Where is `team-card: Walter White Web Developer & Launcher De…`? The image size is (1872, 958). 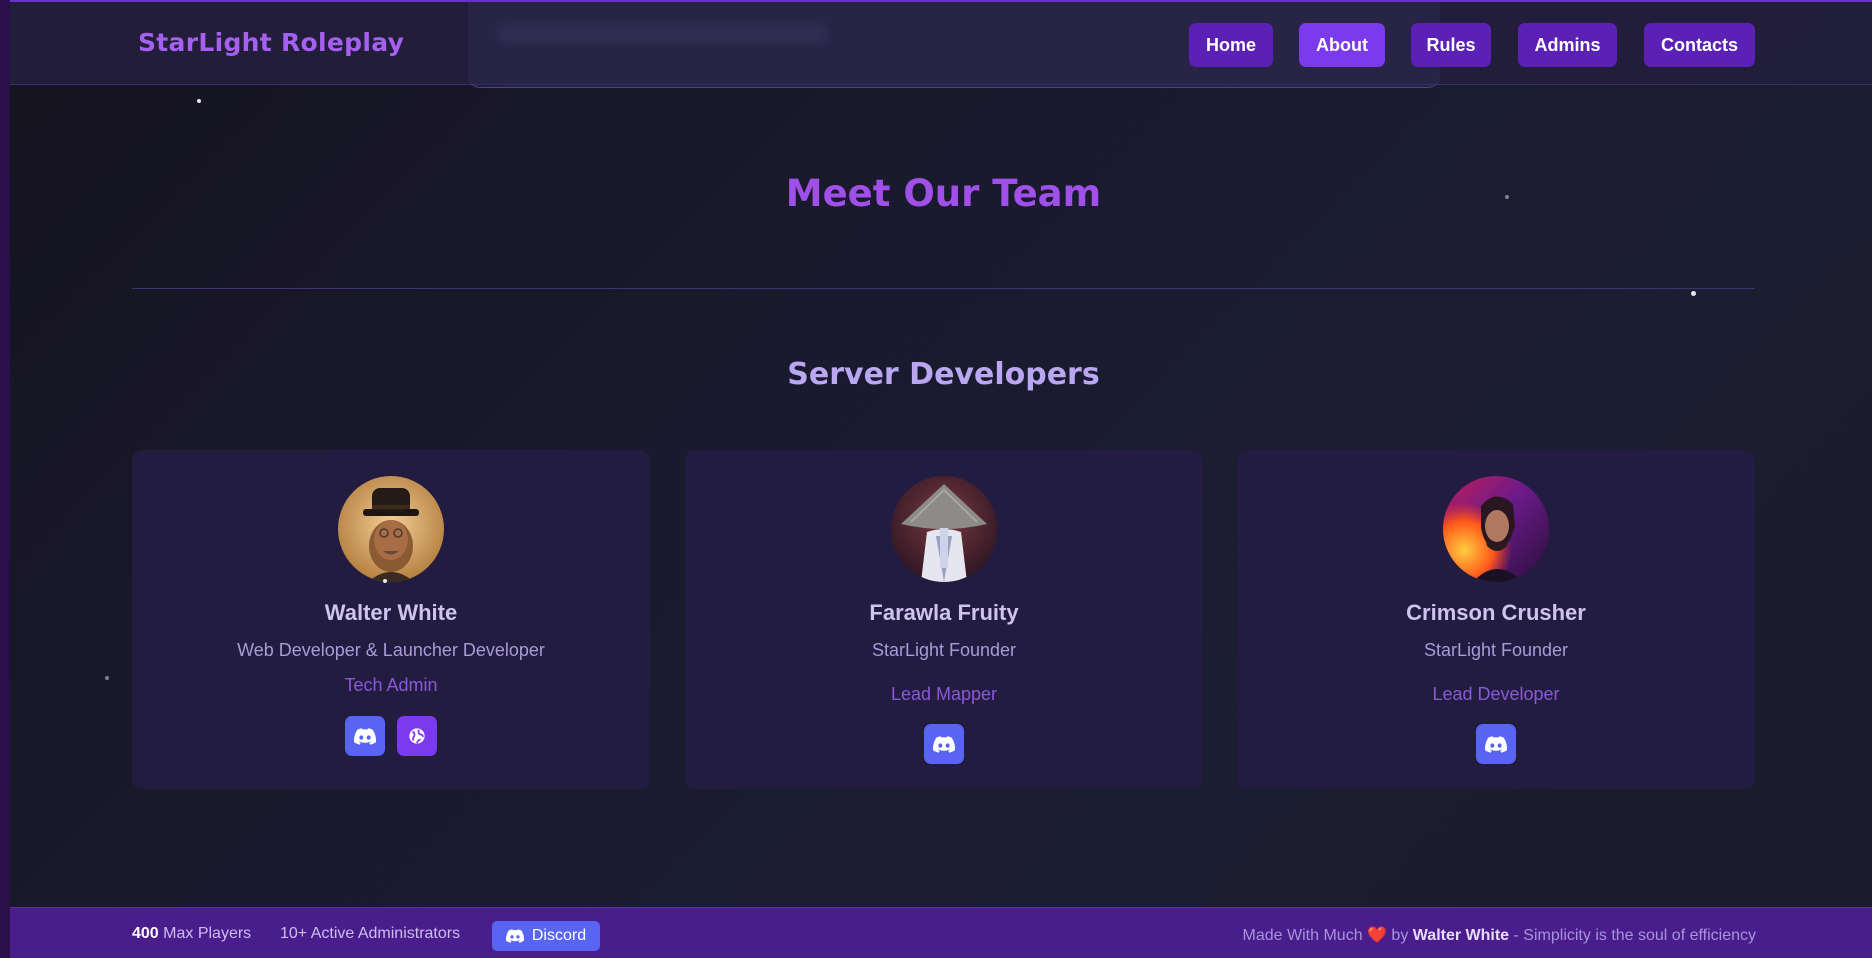
team-card: Walter White Web Developer & Launcher De… is located at coordinates (391, 619).